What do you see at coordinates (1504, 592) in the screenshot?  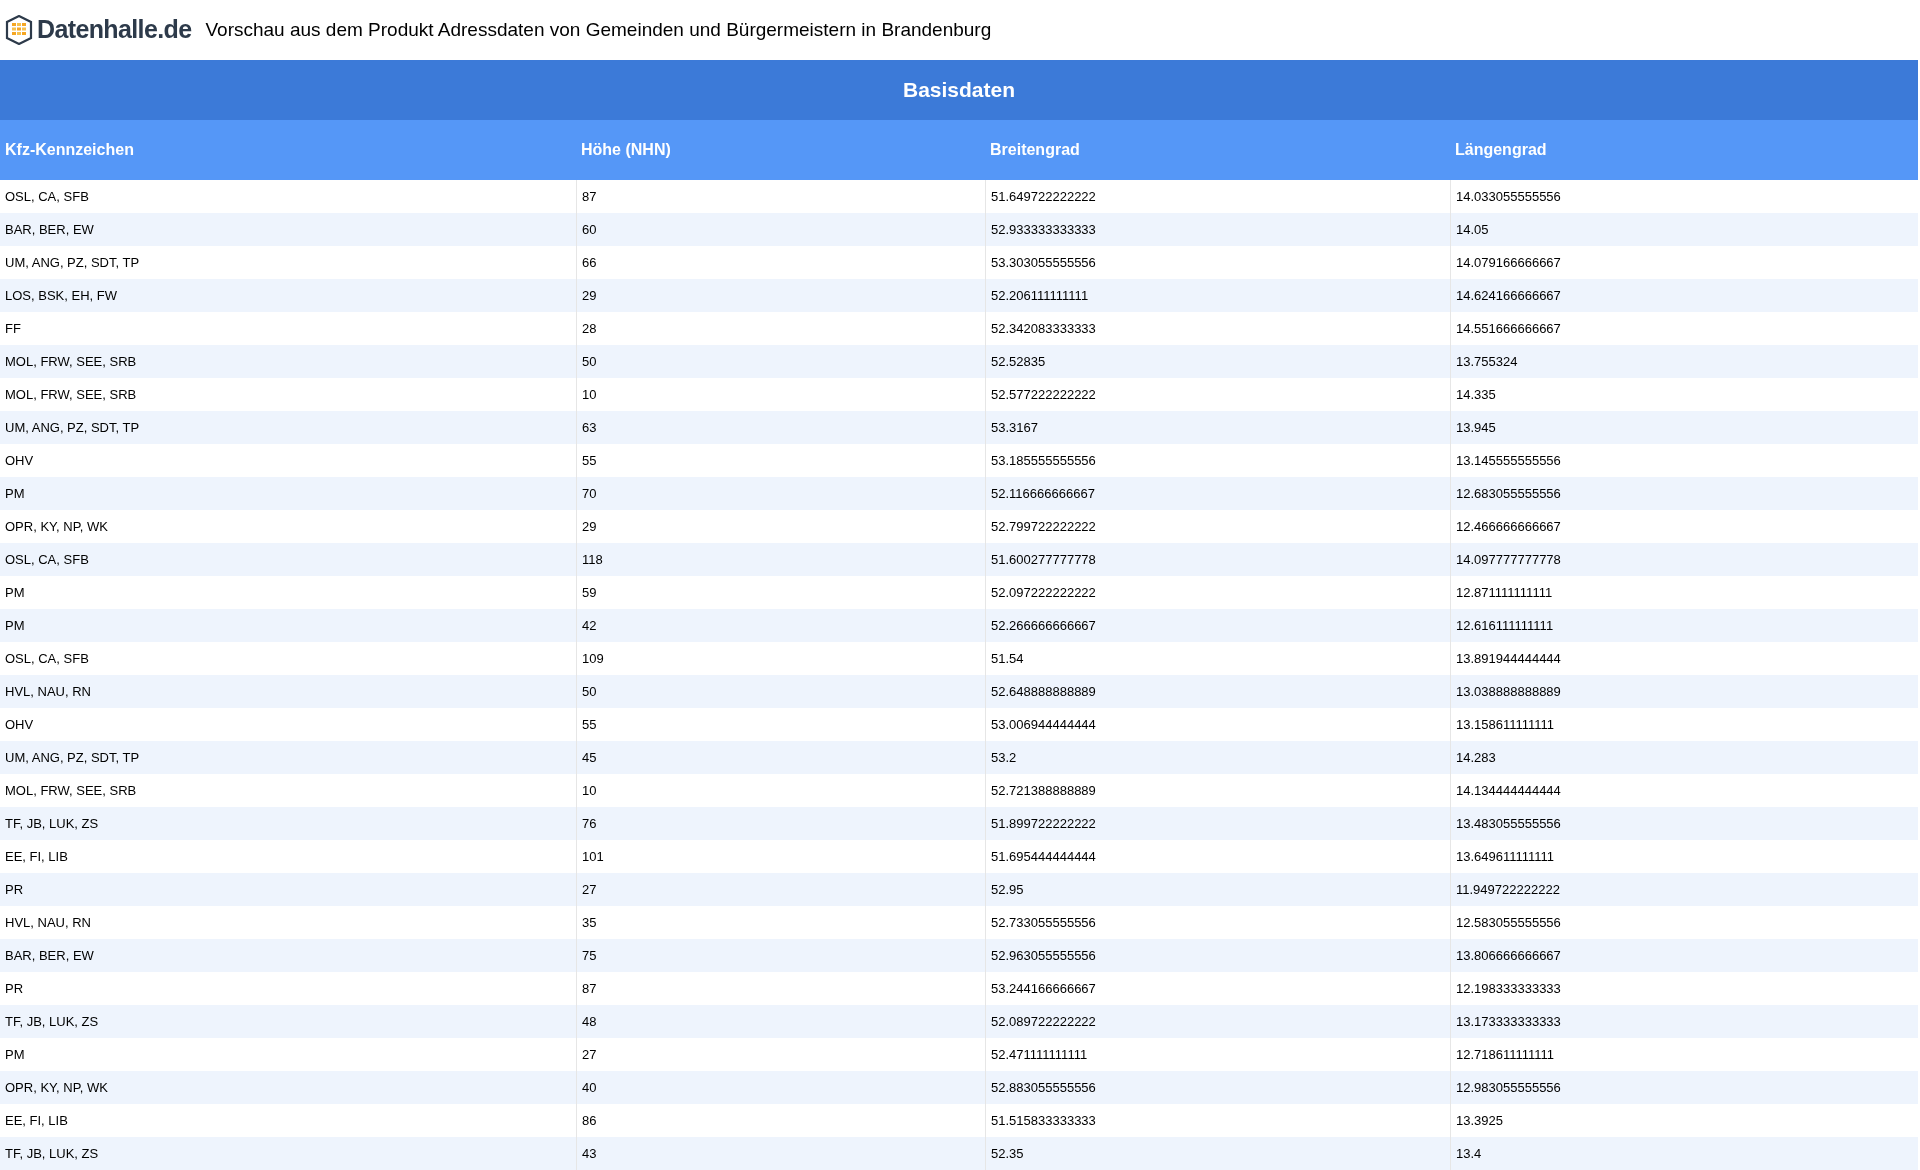 I see `table-cell-text: 12.871111111111` at bounding box center [1504, 592].